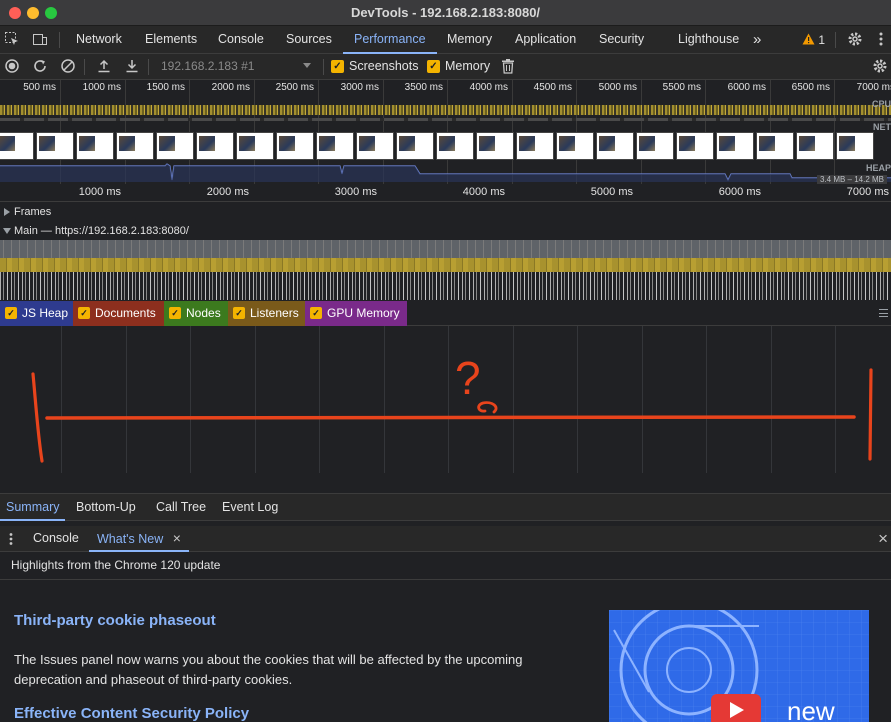 The image size is (891, 722). What do you see at coordinates (131, 713) in the screenshot?
I see `section-title-csp: Effective Content Security Policy` at bounding box center [131, 713].